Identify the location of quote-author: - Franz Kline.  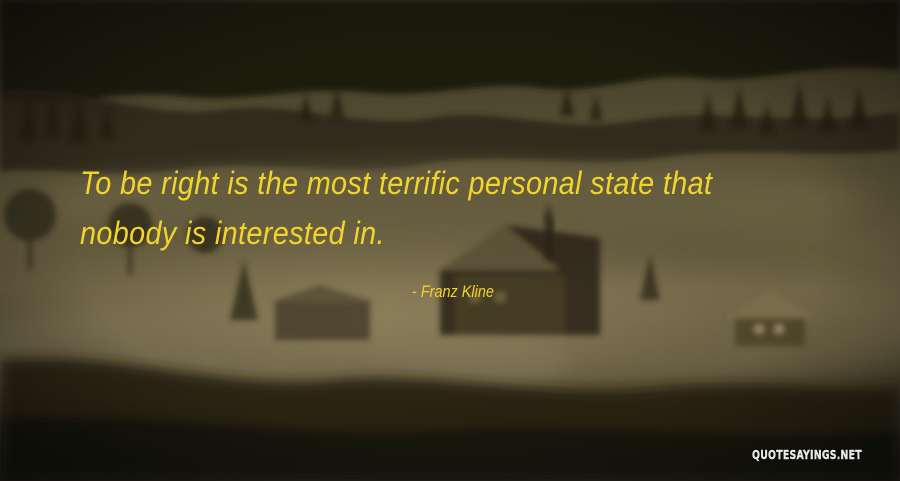
(453, 291).